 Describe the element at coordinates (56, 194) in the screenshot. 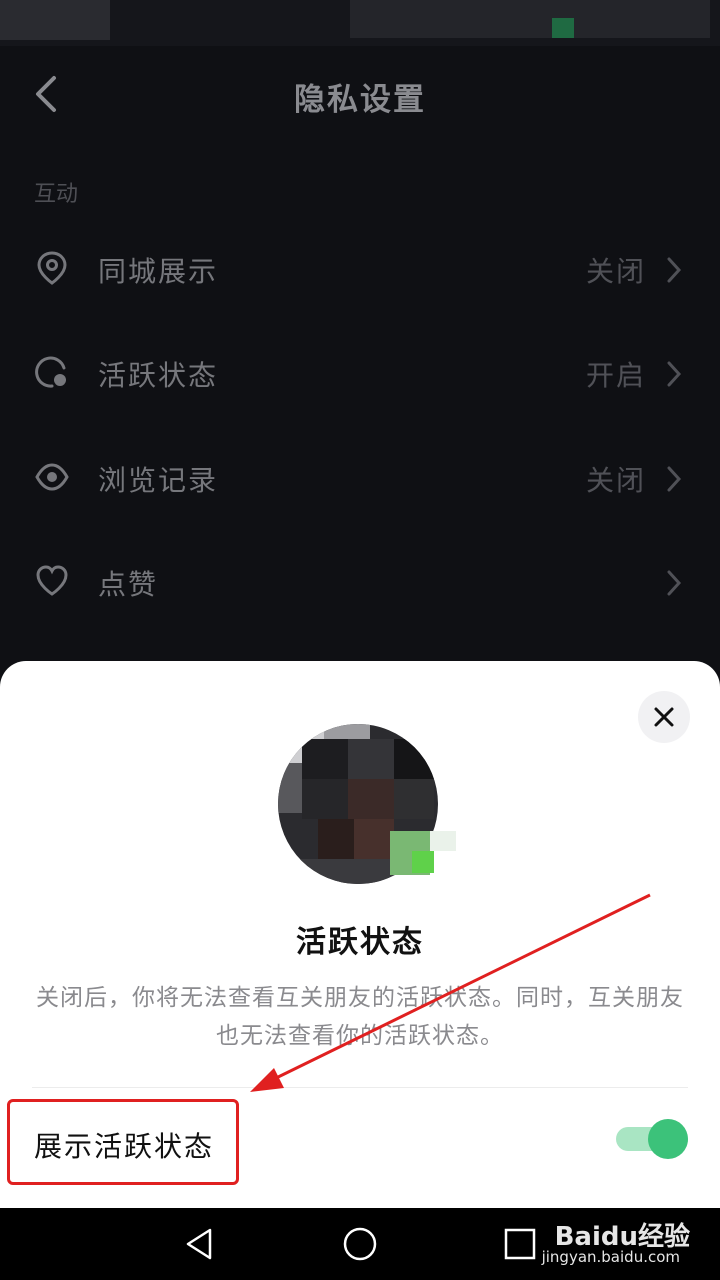

I see `section-label: 互动` at that location.